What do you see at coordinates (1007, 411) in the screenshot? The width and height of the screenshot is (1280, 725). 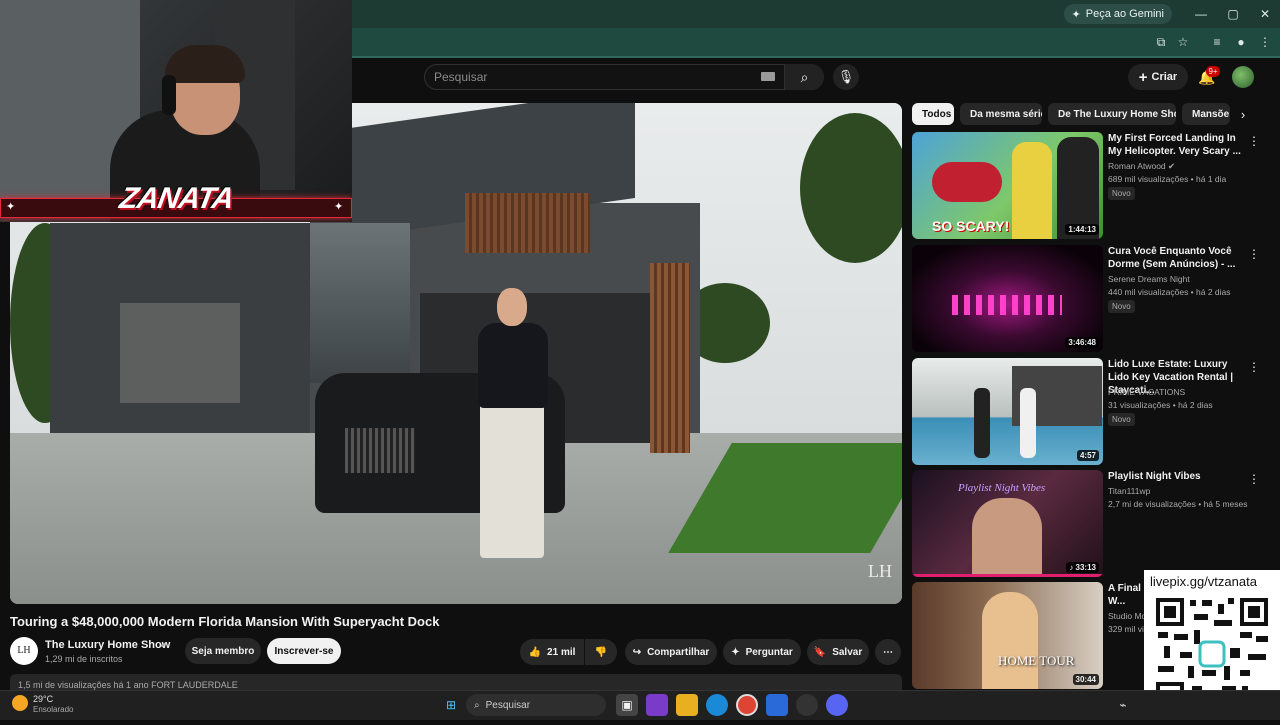 I see `video-thumbnail: 4:57` at bounding box center [1007, 411].